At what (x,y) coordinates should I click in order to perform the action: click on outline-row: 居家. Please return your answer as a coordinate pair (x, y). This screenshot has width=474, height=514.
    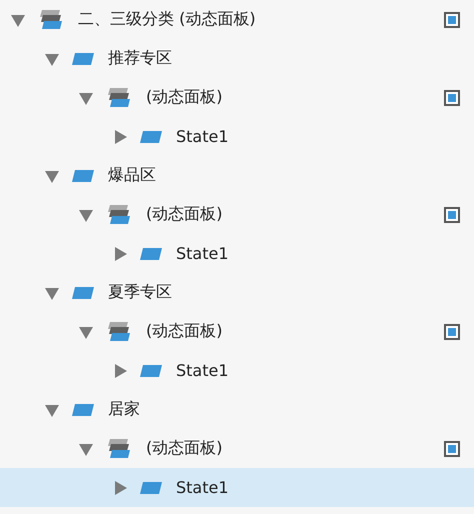
    Looking at the image, I should click on (237, 409).